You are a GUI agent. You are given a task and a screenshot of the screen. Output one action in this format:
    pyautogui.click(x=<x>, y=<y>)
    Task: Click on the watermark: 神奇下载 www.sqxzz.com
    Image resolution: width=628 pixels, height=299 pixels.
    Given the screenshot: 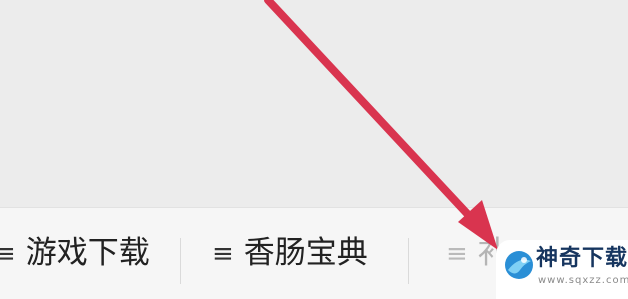 What is the action you would take?
    pyautogui.click(x=562, y=269)
    